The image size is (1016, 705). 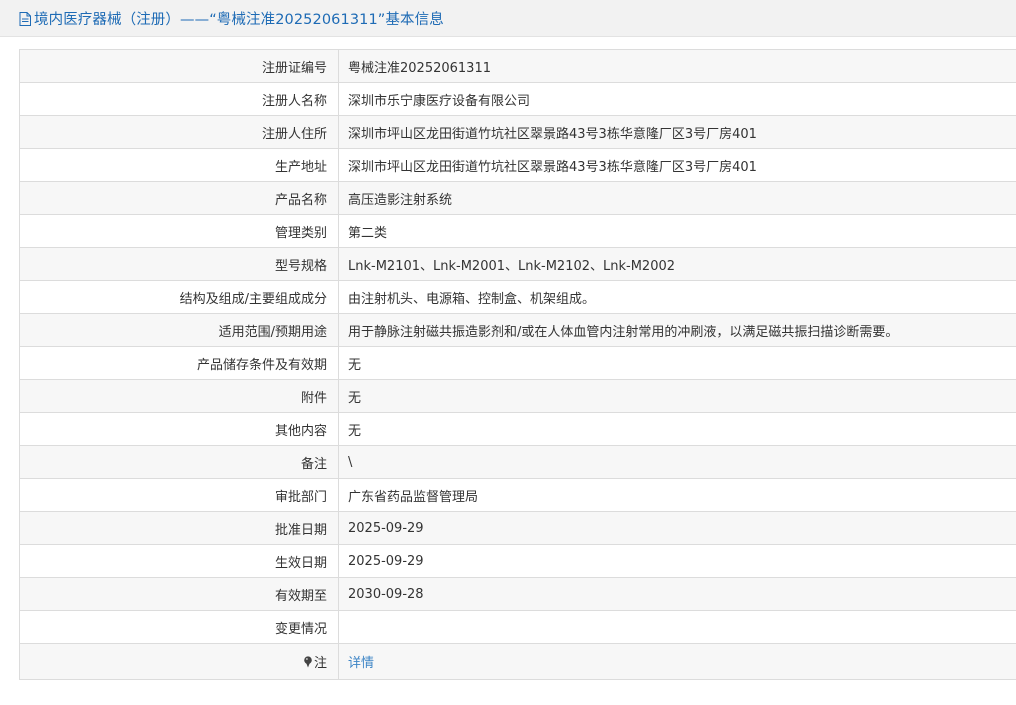 I want to click on row-label: 生产地址, so click(x=179, y=165).